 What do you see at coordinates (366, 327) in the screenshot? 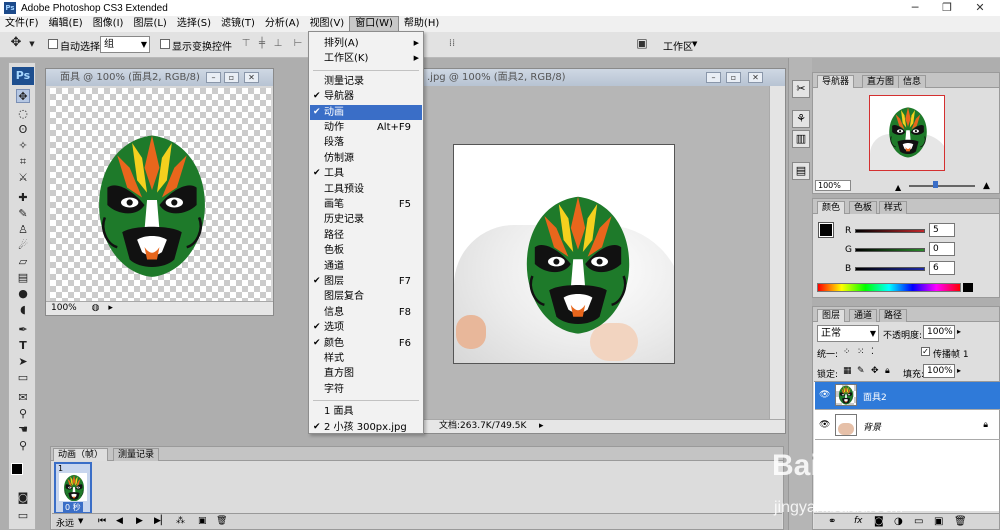
I see `window-menu-item: ✔ 选项` at bounding box center [366, 327].